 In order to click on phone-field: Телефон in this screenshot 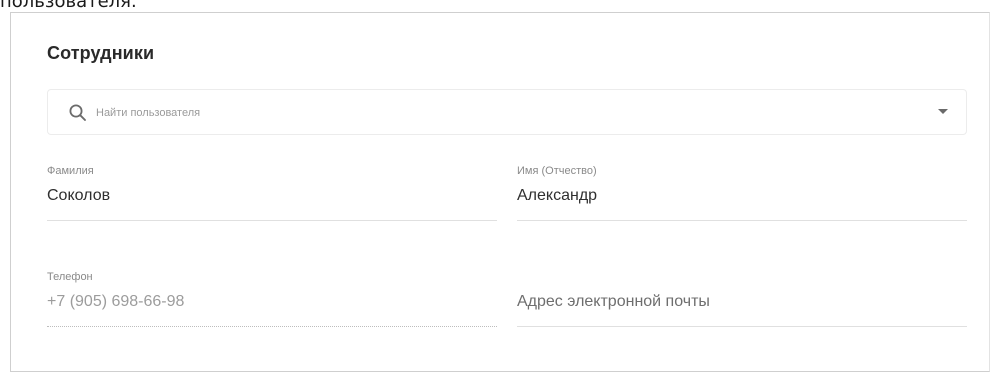, I will do `click(272, 299)`.